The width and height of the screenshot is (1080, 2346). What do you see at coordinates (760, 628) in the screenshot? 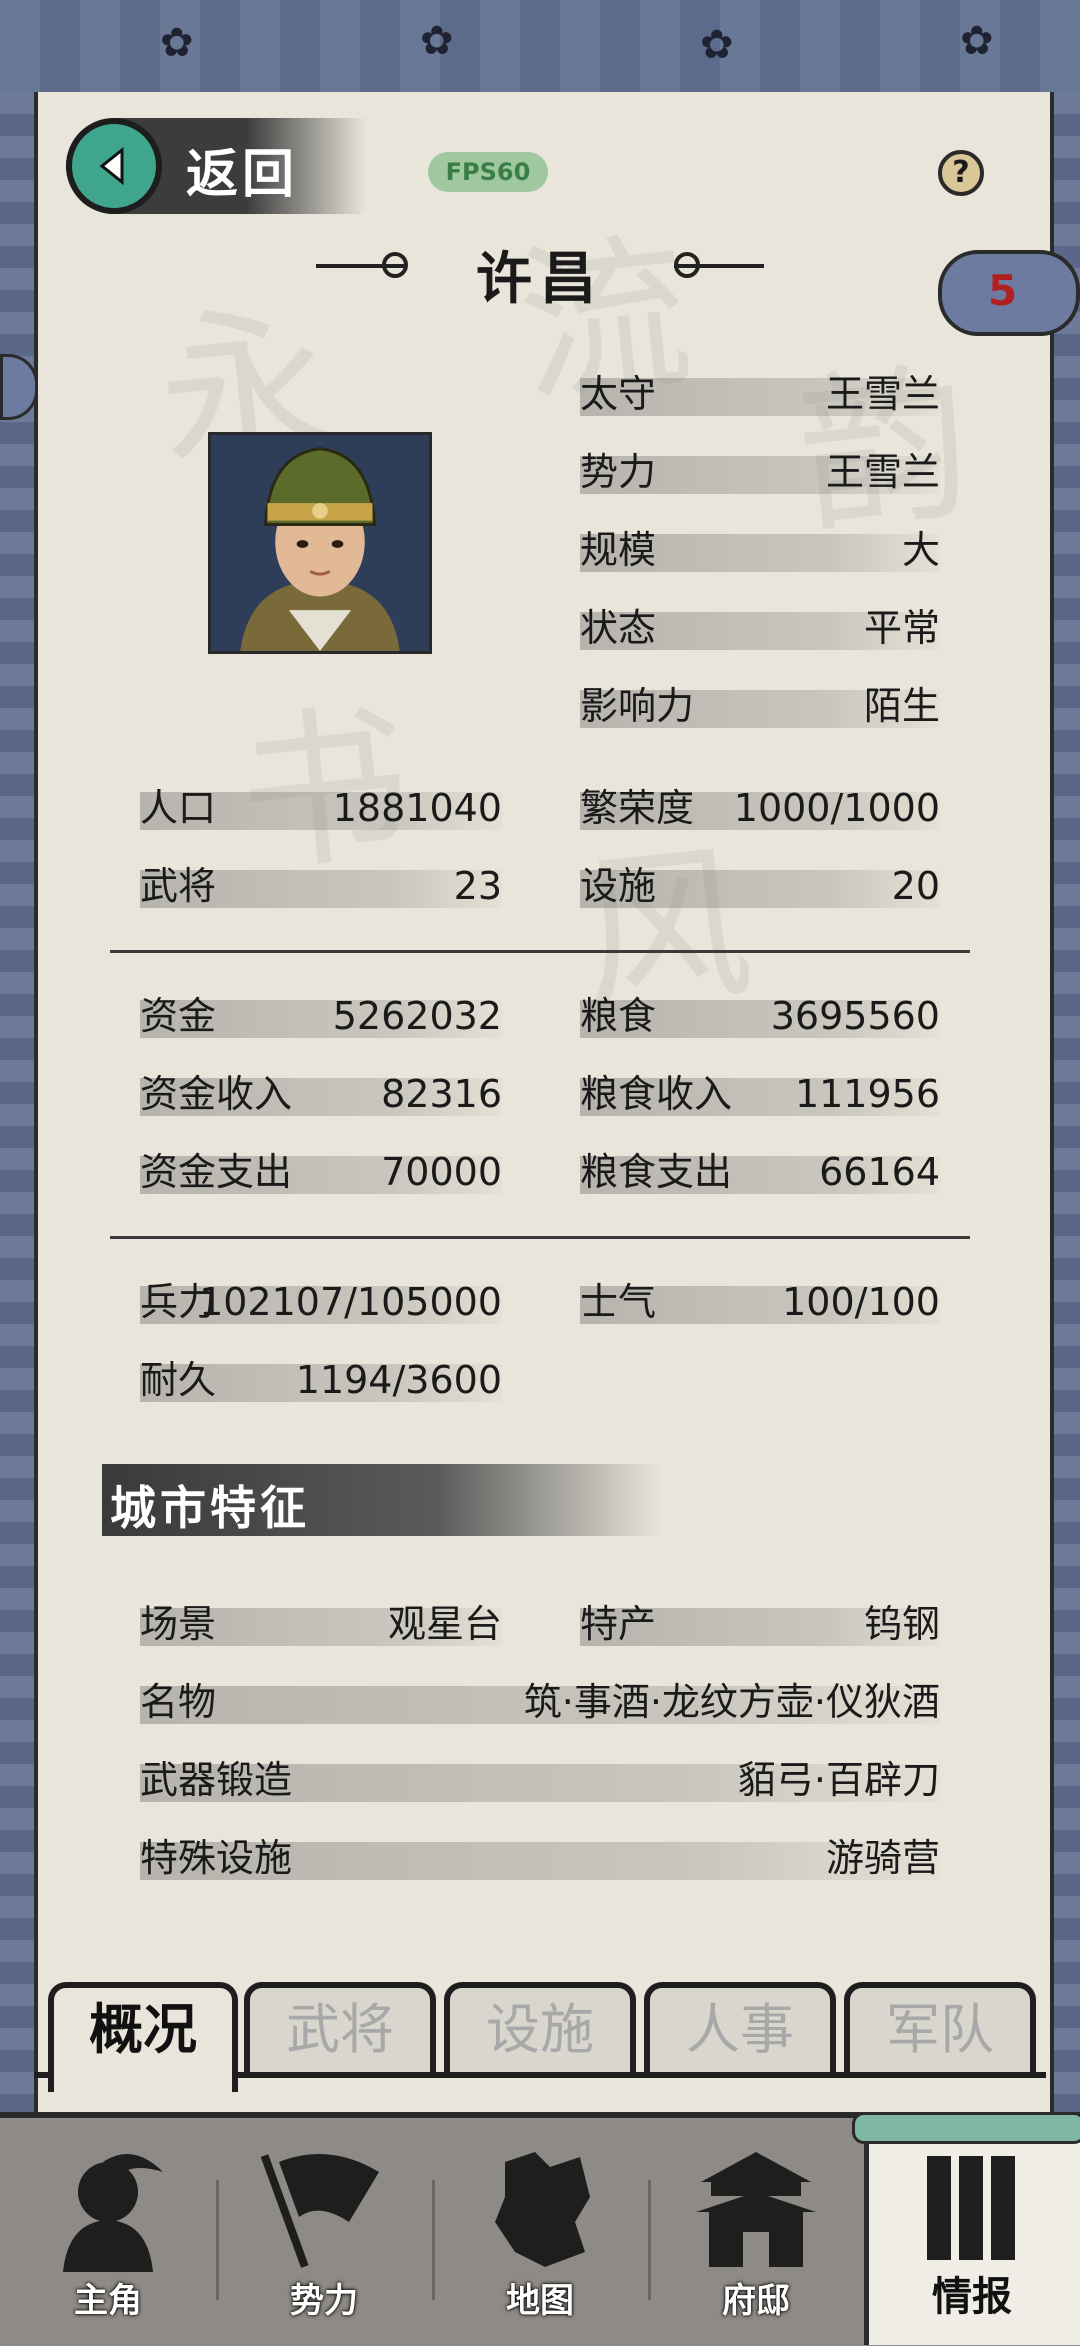
I see `info-row-status: 状态 平常` at bounding box center [760, 628].